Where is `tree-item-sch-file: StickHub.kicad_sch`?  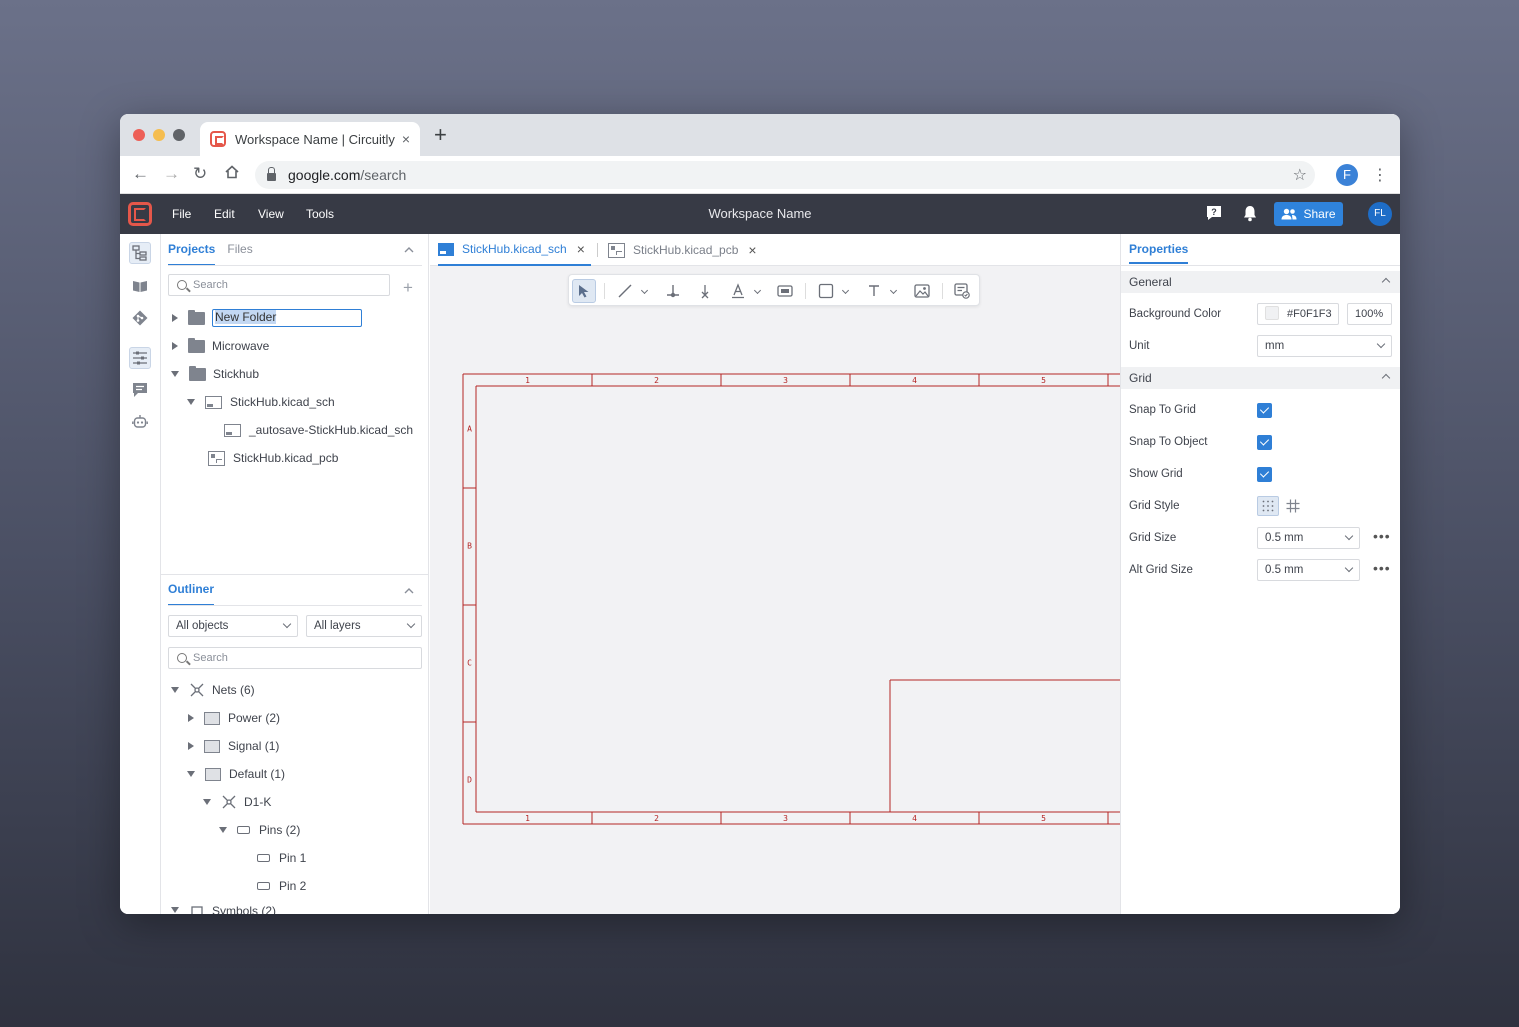 tree-item-sch-file: StickHub.kicad_sch is located at coordinates (261, 402).